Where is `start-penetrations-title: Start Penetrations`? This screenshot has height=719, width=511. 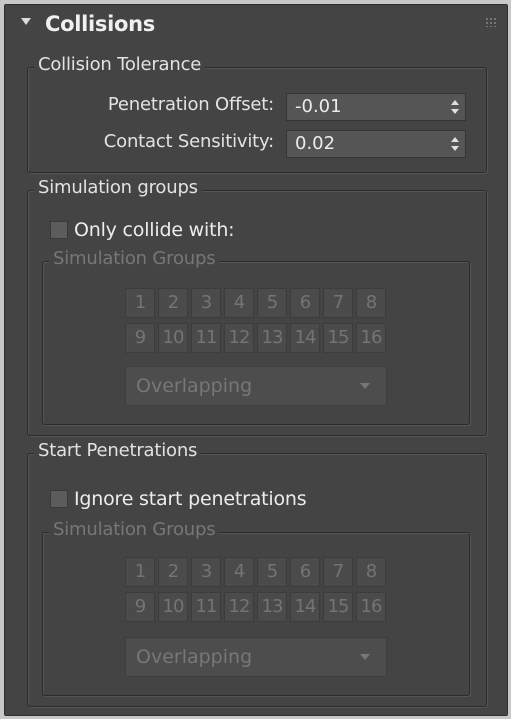 start-penetrations-title: Start Penetrations is located at coordinates (118, 450).